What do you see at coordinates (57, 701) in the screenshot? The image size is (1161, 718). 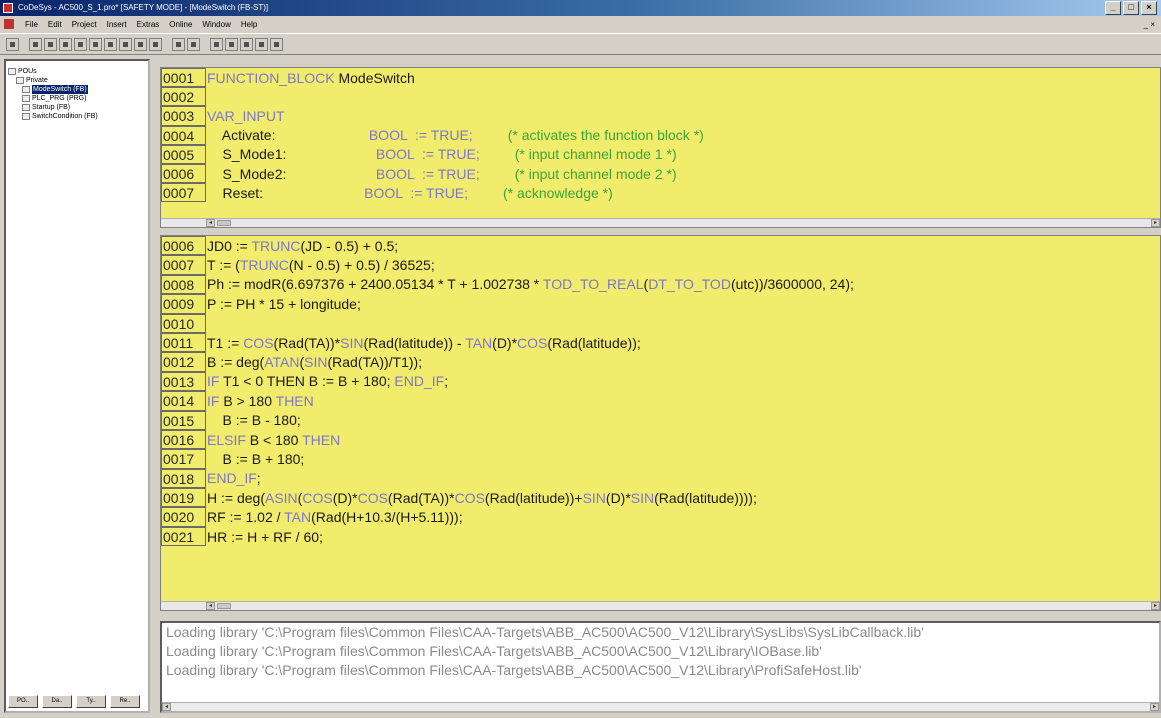 I see `tab-data-types: Da..` at bounding box center [57, 701].